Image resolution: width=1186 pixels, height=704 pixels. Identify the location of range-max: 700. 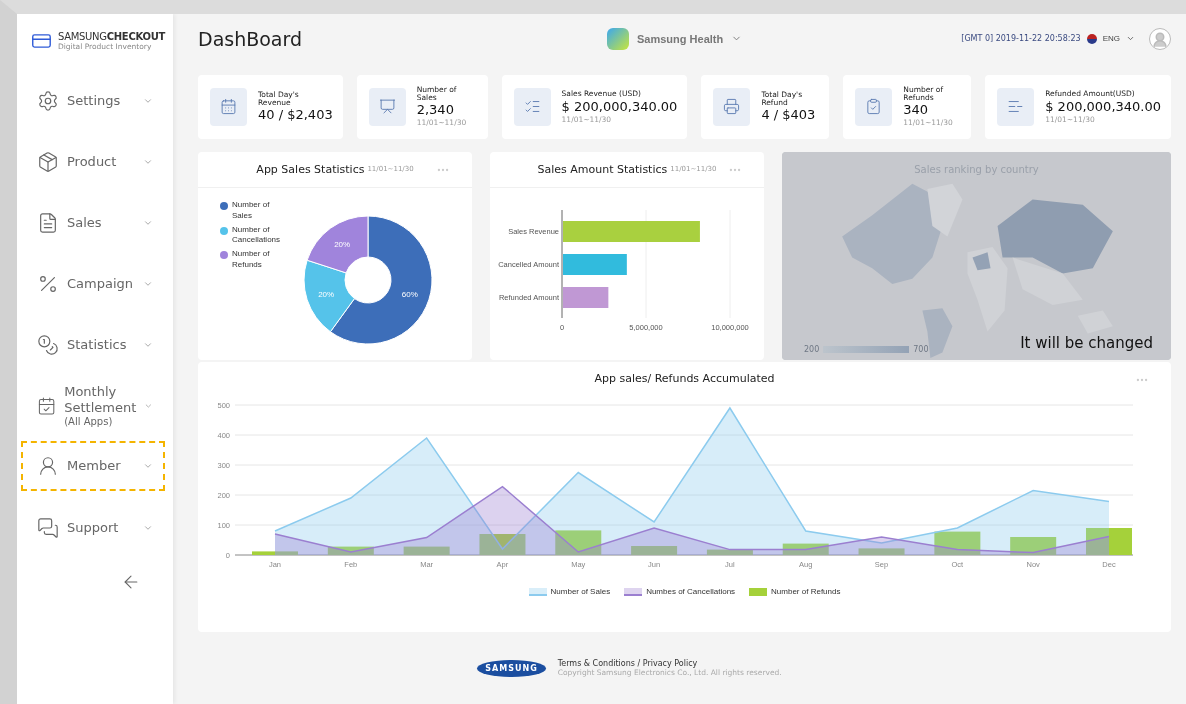
(921, 349).